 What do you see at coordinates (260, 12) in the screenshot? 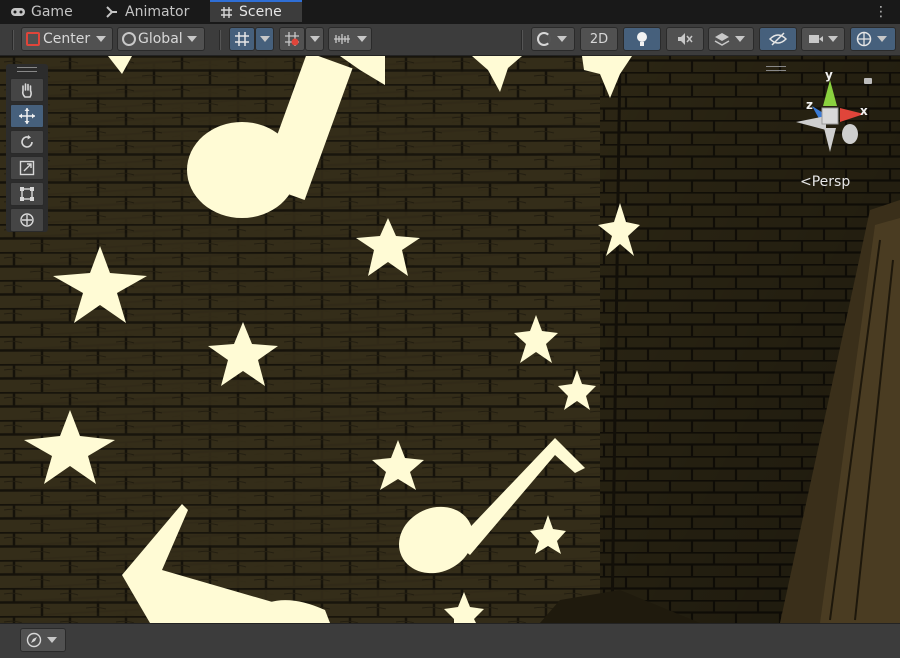
I see `tab-scene-label: Scene` at bounding box center [260, 12].